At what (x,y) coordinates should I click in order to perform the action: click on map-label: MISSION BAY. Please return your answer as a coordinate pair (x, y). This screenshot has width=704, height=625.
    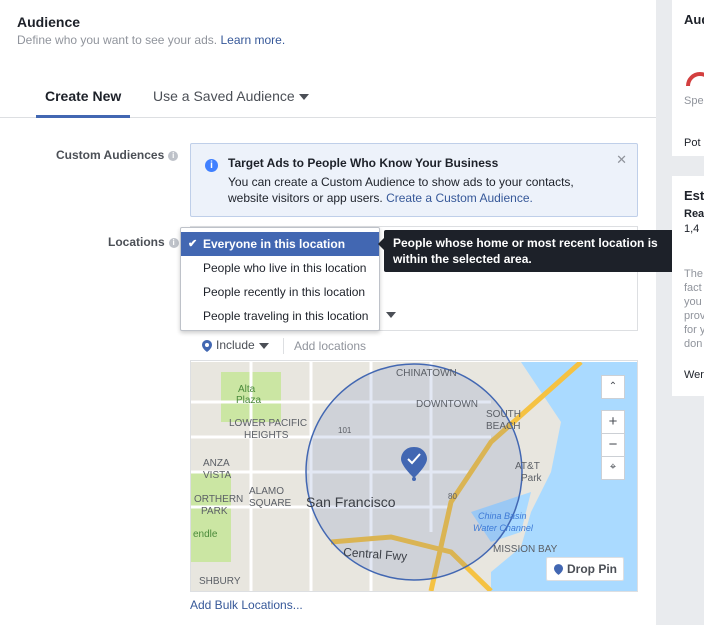
    Looking at the image, I should click on (525, 549).